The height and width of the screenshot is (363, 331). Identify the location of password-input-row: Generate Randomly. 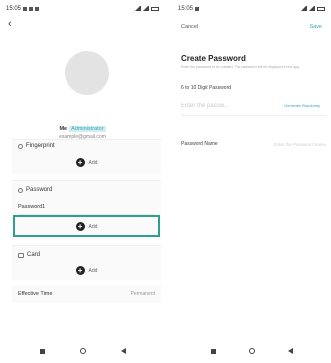
(253, 106).